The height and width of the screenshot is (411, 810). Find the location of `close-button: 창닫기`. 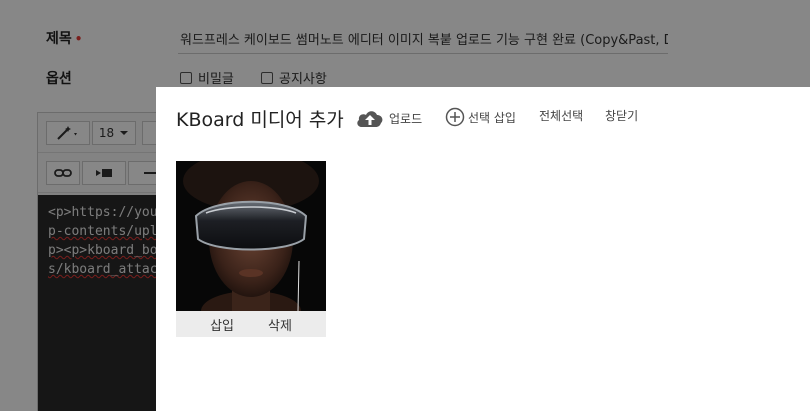

close-button: 창닫기 is located at coordinates (621, 115).